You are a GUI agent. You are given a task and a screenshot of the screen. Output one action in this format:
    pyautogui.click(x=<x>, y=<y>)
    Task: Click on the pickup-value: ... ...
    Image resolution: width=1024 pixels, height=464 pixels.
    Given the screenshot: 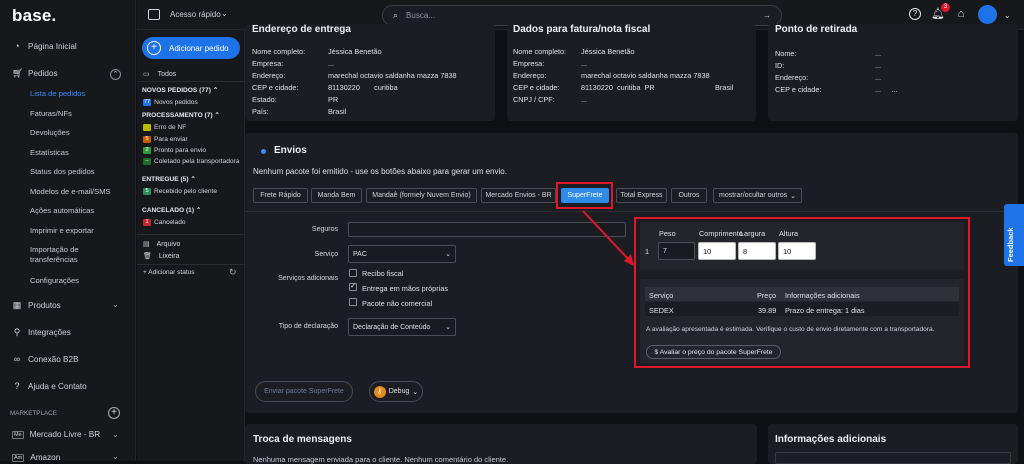 What is the action you would take?
    pyautogui.click(x=886, y=89)
    